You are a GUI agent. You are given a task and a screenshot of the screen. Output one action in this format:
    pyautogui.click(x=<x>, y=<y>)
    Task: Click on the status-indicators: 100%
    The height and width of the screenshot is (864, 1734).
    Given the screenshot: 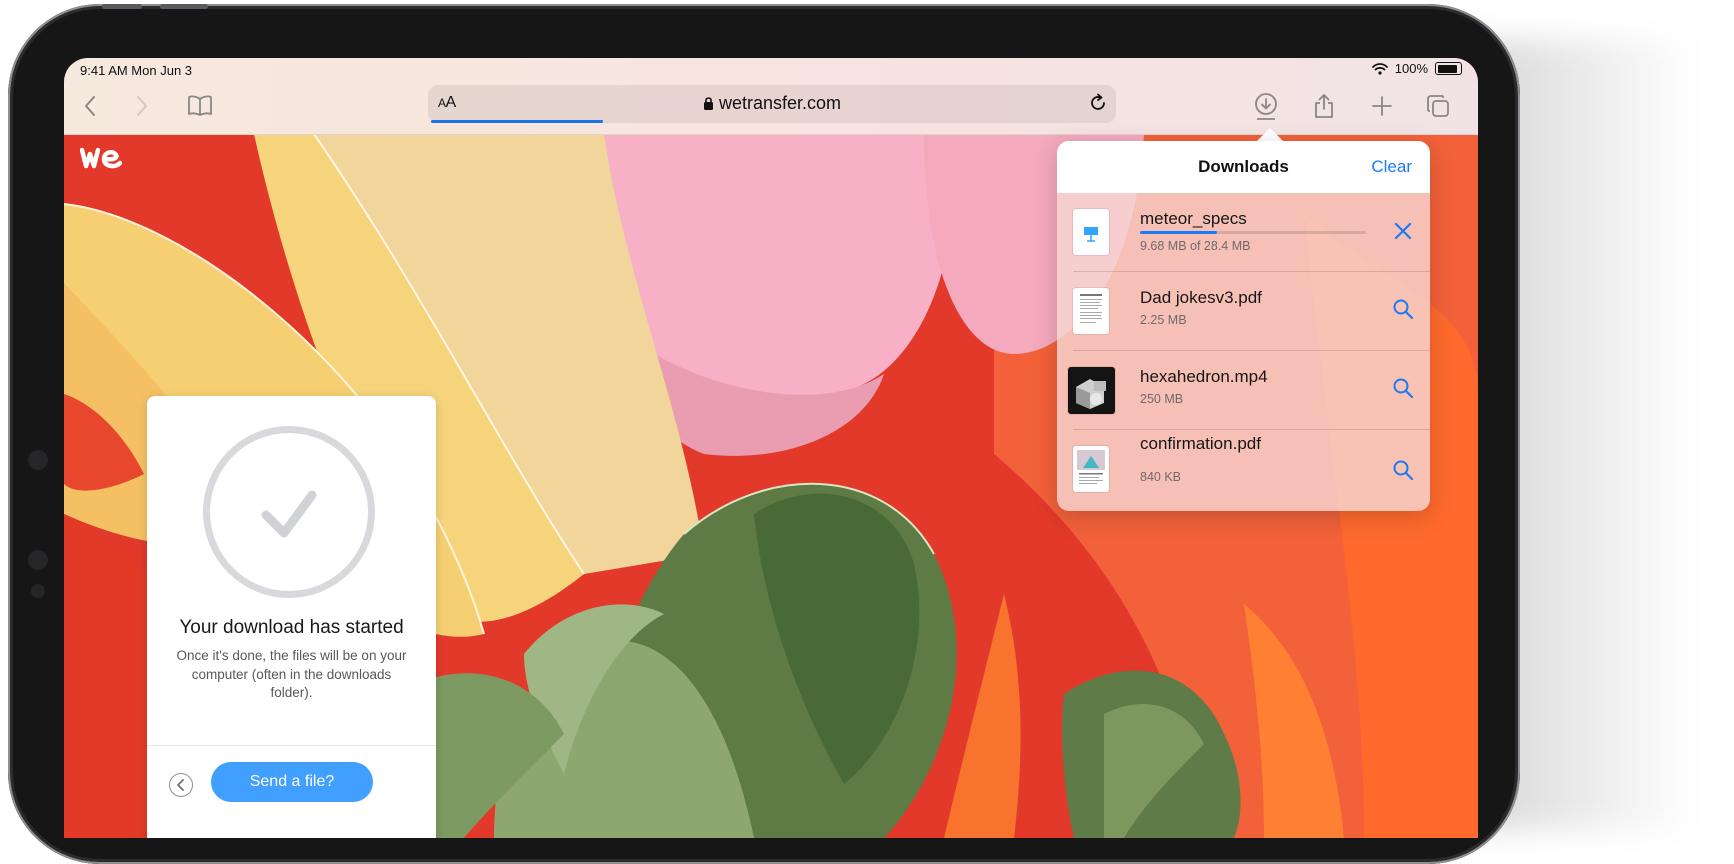 What is the action you would take?
    pyautogui.click(x=1416, y=68)
    